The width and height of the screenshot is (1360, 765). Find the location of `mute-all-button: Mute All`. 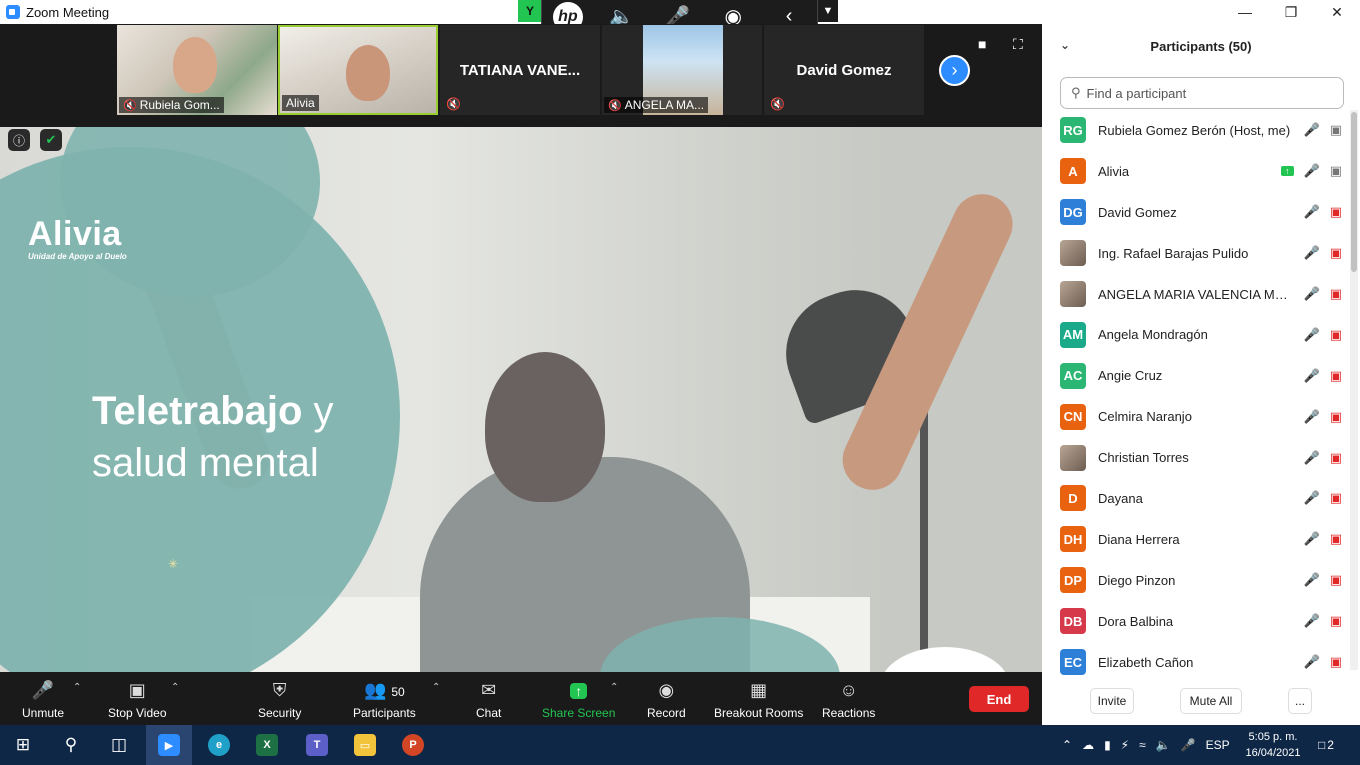

mute-all-button: Mute All is located at coordinates (1211, 701).